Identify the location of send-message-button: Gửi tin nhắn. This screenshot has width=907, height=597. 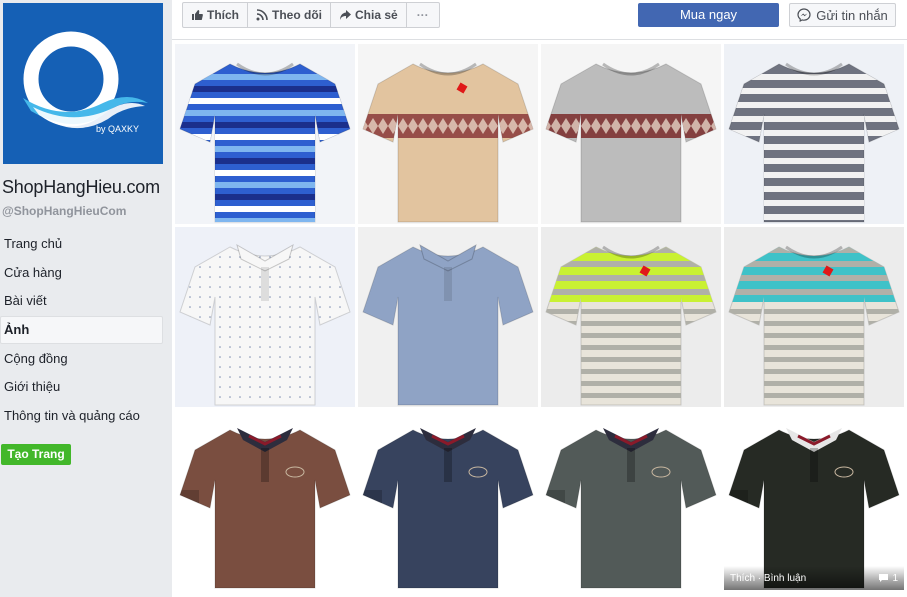
(842, 15).